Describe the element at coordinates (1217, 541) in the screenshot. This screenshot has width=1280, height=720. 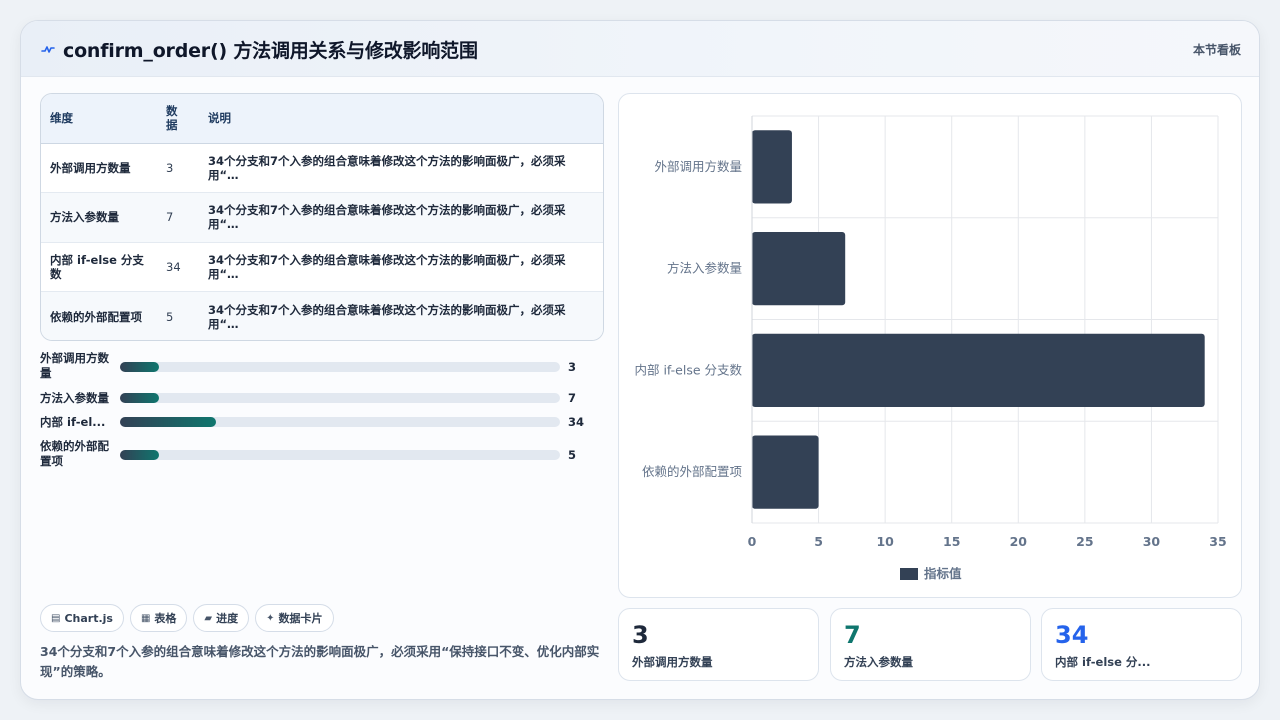
I see `x-tick-label: 35` at that location.